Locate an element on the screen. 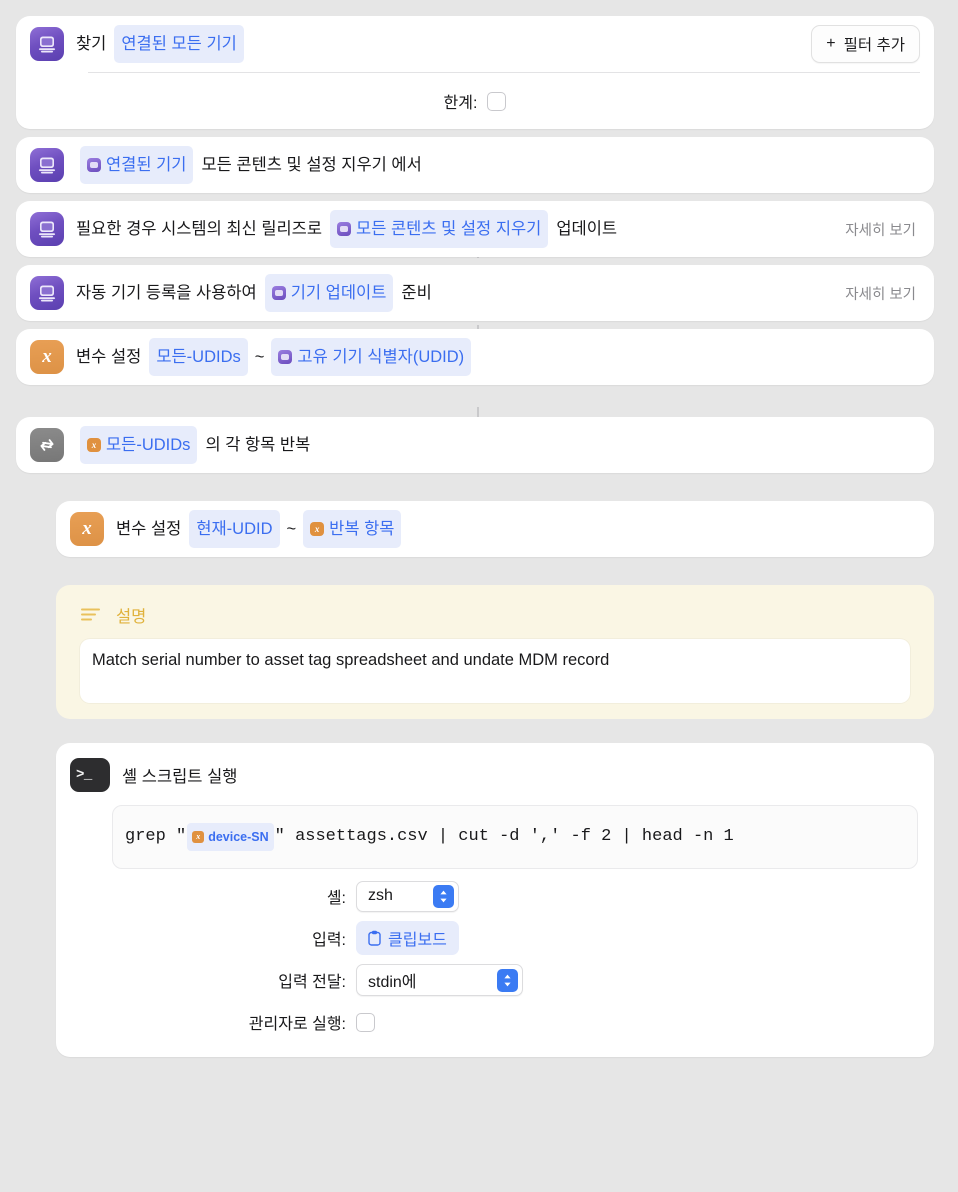 The height and width of the screenshot is (1192, 958). action-card-set-variable-all-udids: x 변수 설정 모든-UDIDs ~ 고유 기기 식별자(UDID) is located at coordinates (475, 357).